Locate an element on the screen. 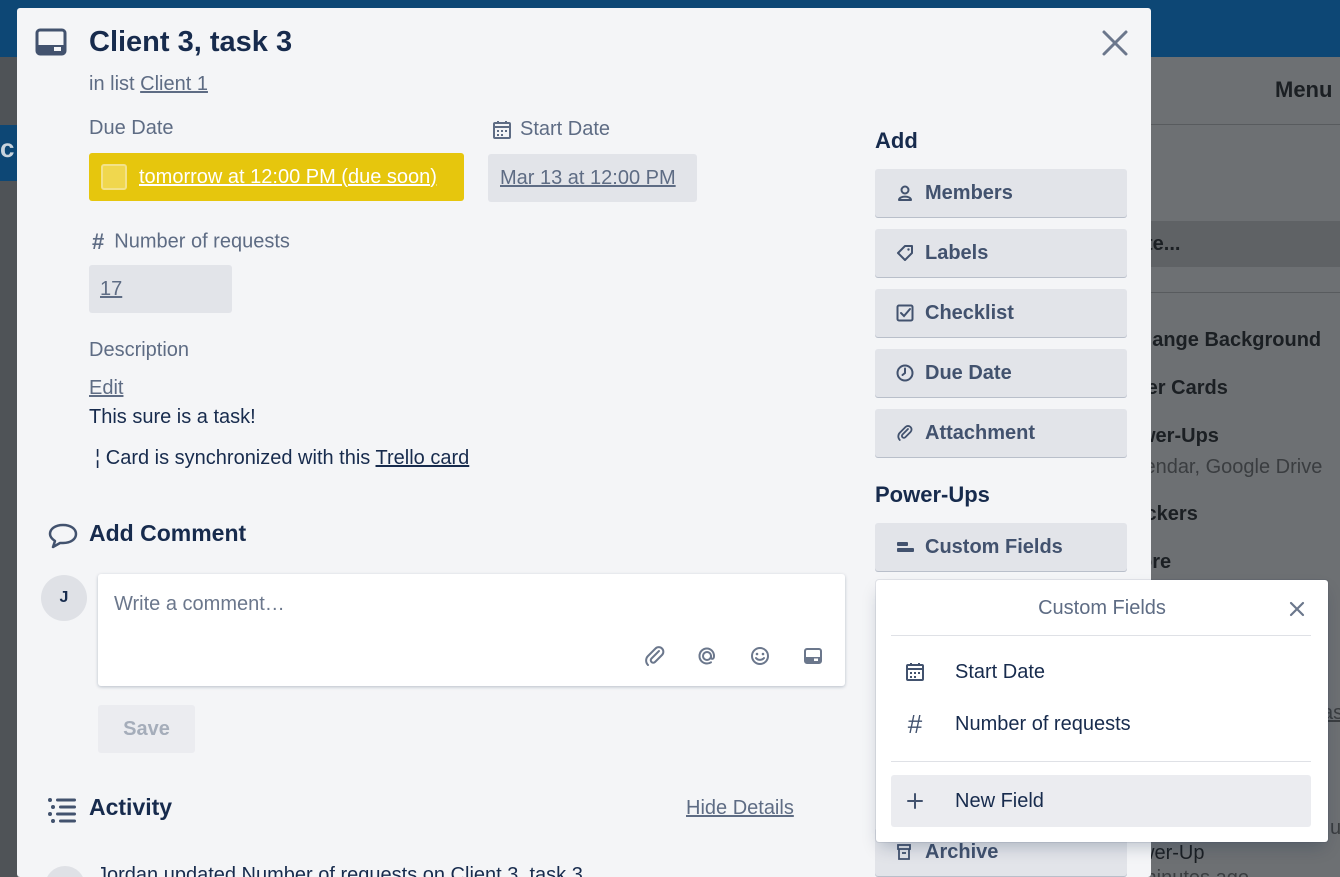 Image resolution: width=1340 pixels, height=877 pixels. due-date-label: Due Date is located at coordinates (131, 128).